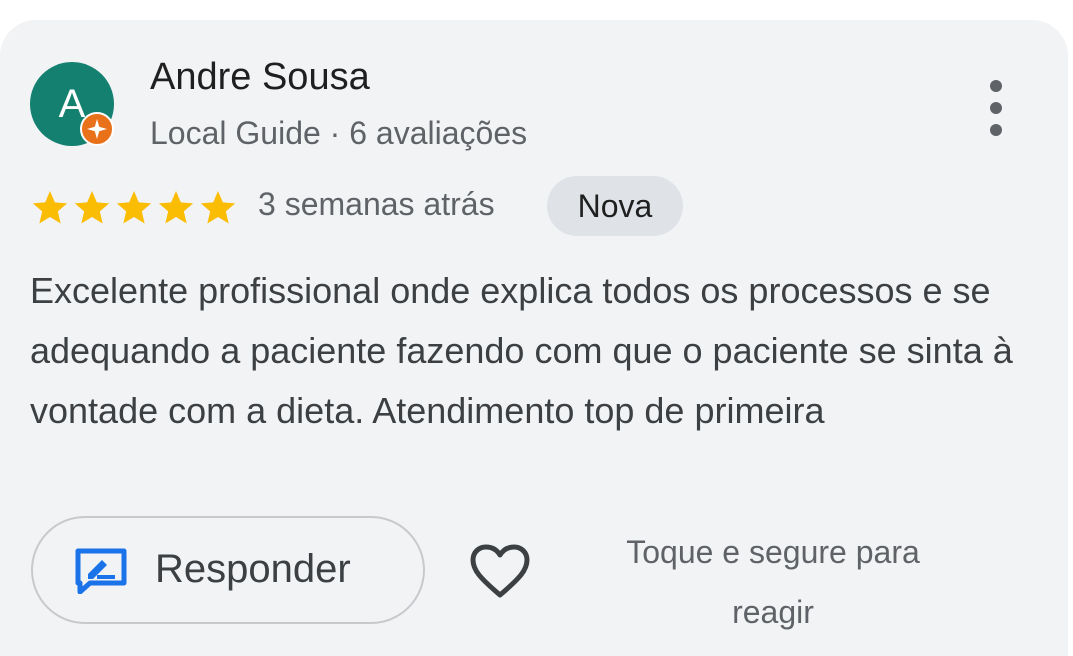  Describe the element at coordinates (773, 582) in the screenshot. I see `react-hint: Toque e segure para reagir` at that location.